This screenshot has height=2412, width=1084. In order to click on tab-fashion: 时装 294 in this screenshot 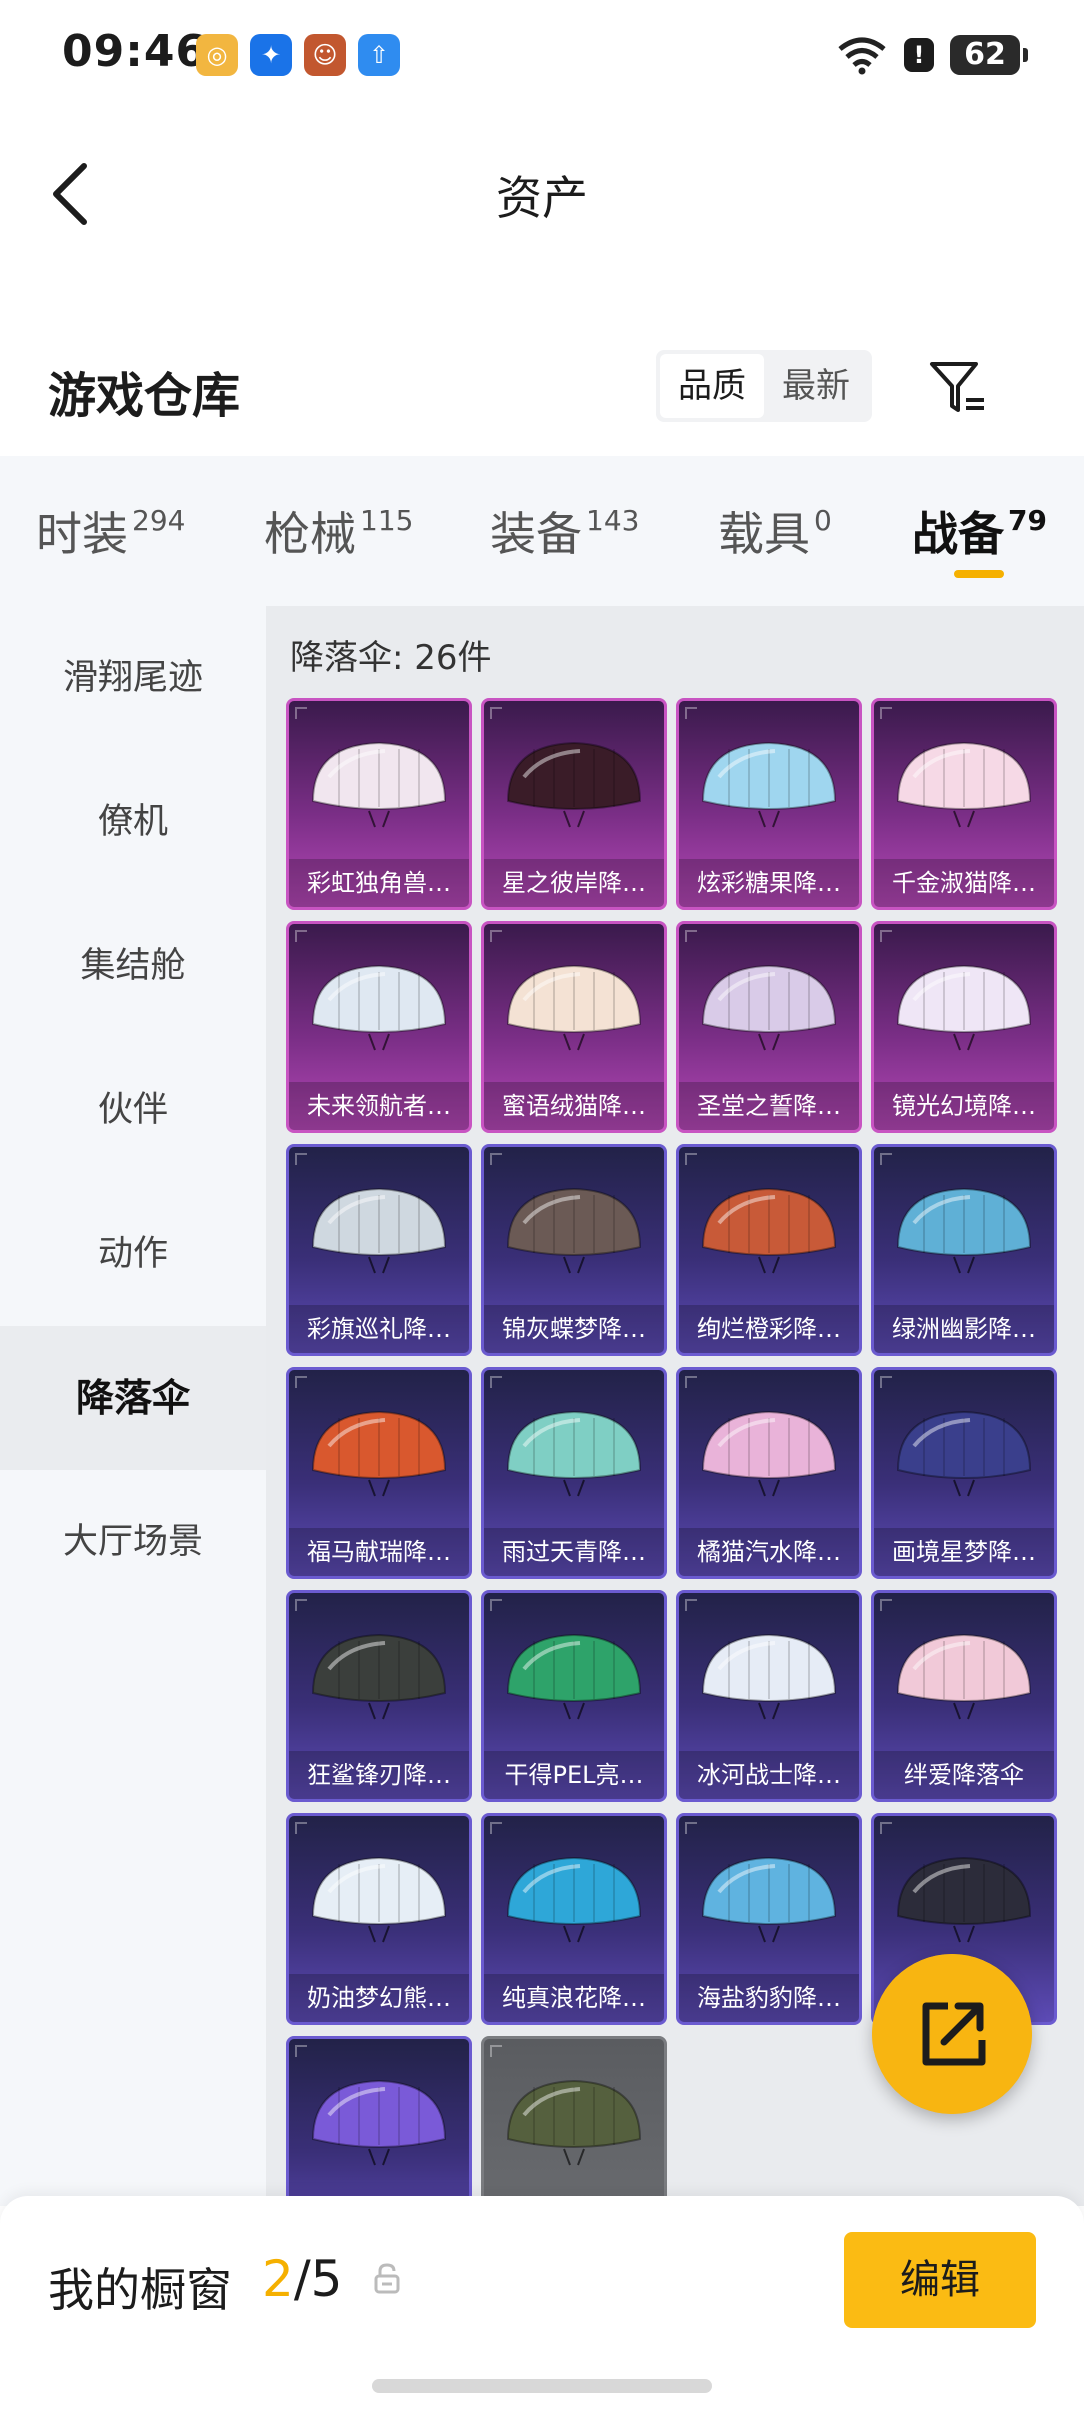, I will do `click(110, 531)`.